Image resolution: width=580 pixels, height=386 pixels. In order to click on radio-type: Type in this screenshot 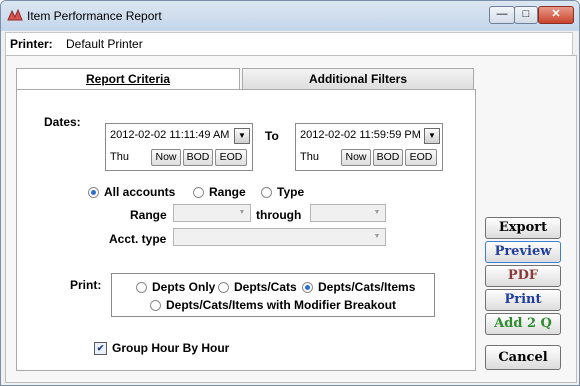, I will do `click(282, 192)`.